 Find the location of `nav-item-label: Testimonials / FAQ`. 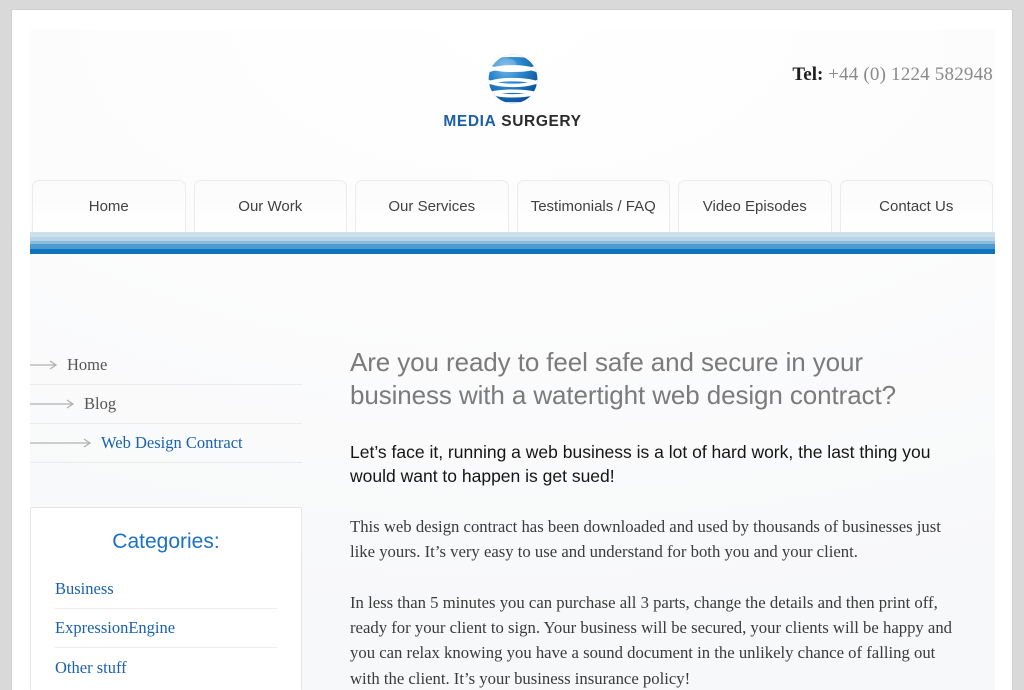

nav-item-label: Testimonials / FAQ is located at coordinates (593, 206).